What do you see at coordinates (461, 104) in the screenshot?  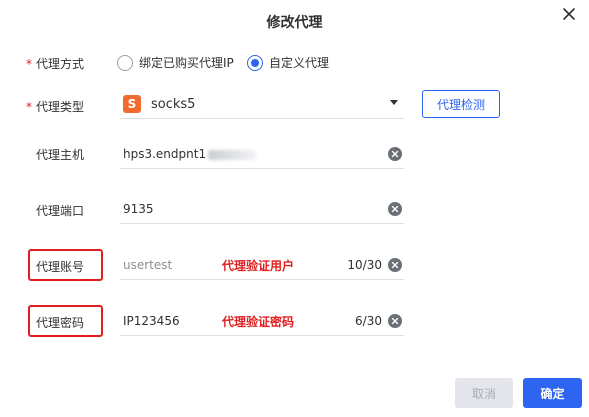 I see `proxy-check-button: 代理检测` at bounding box center [461, 104].